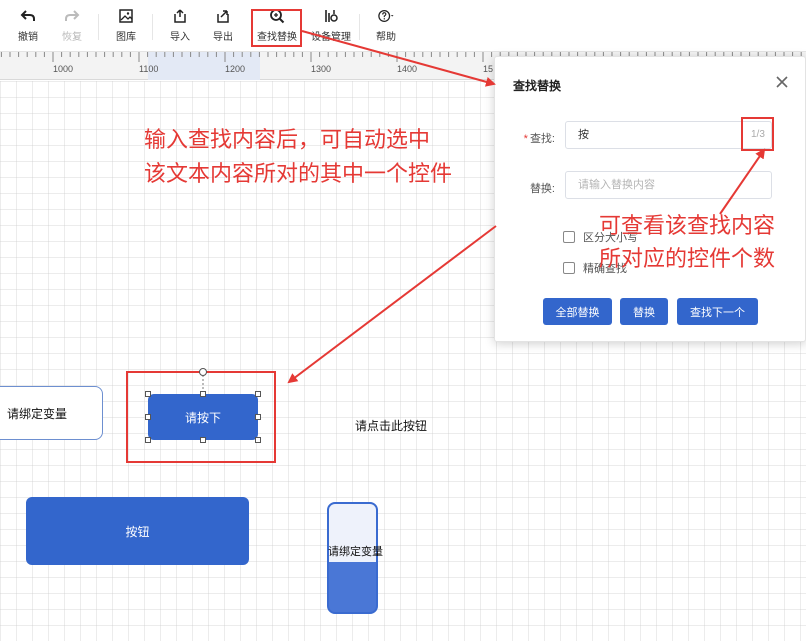  I want to click on ruler-label: 1200, so click(235, 69).